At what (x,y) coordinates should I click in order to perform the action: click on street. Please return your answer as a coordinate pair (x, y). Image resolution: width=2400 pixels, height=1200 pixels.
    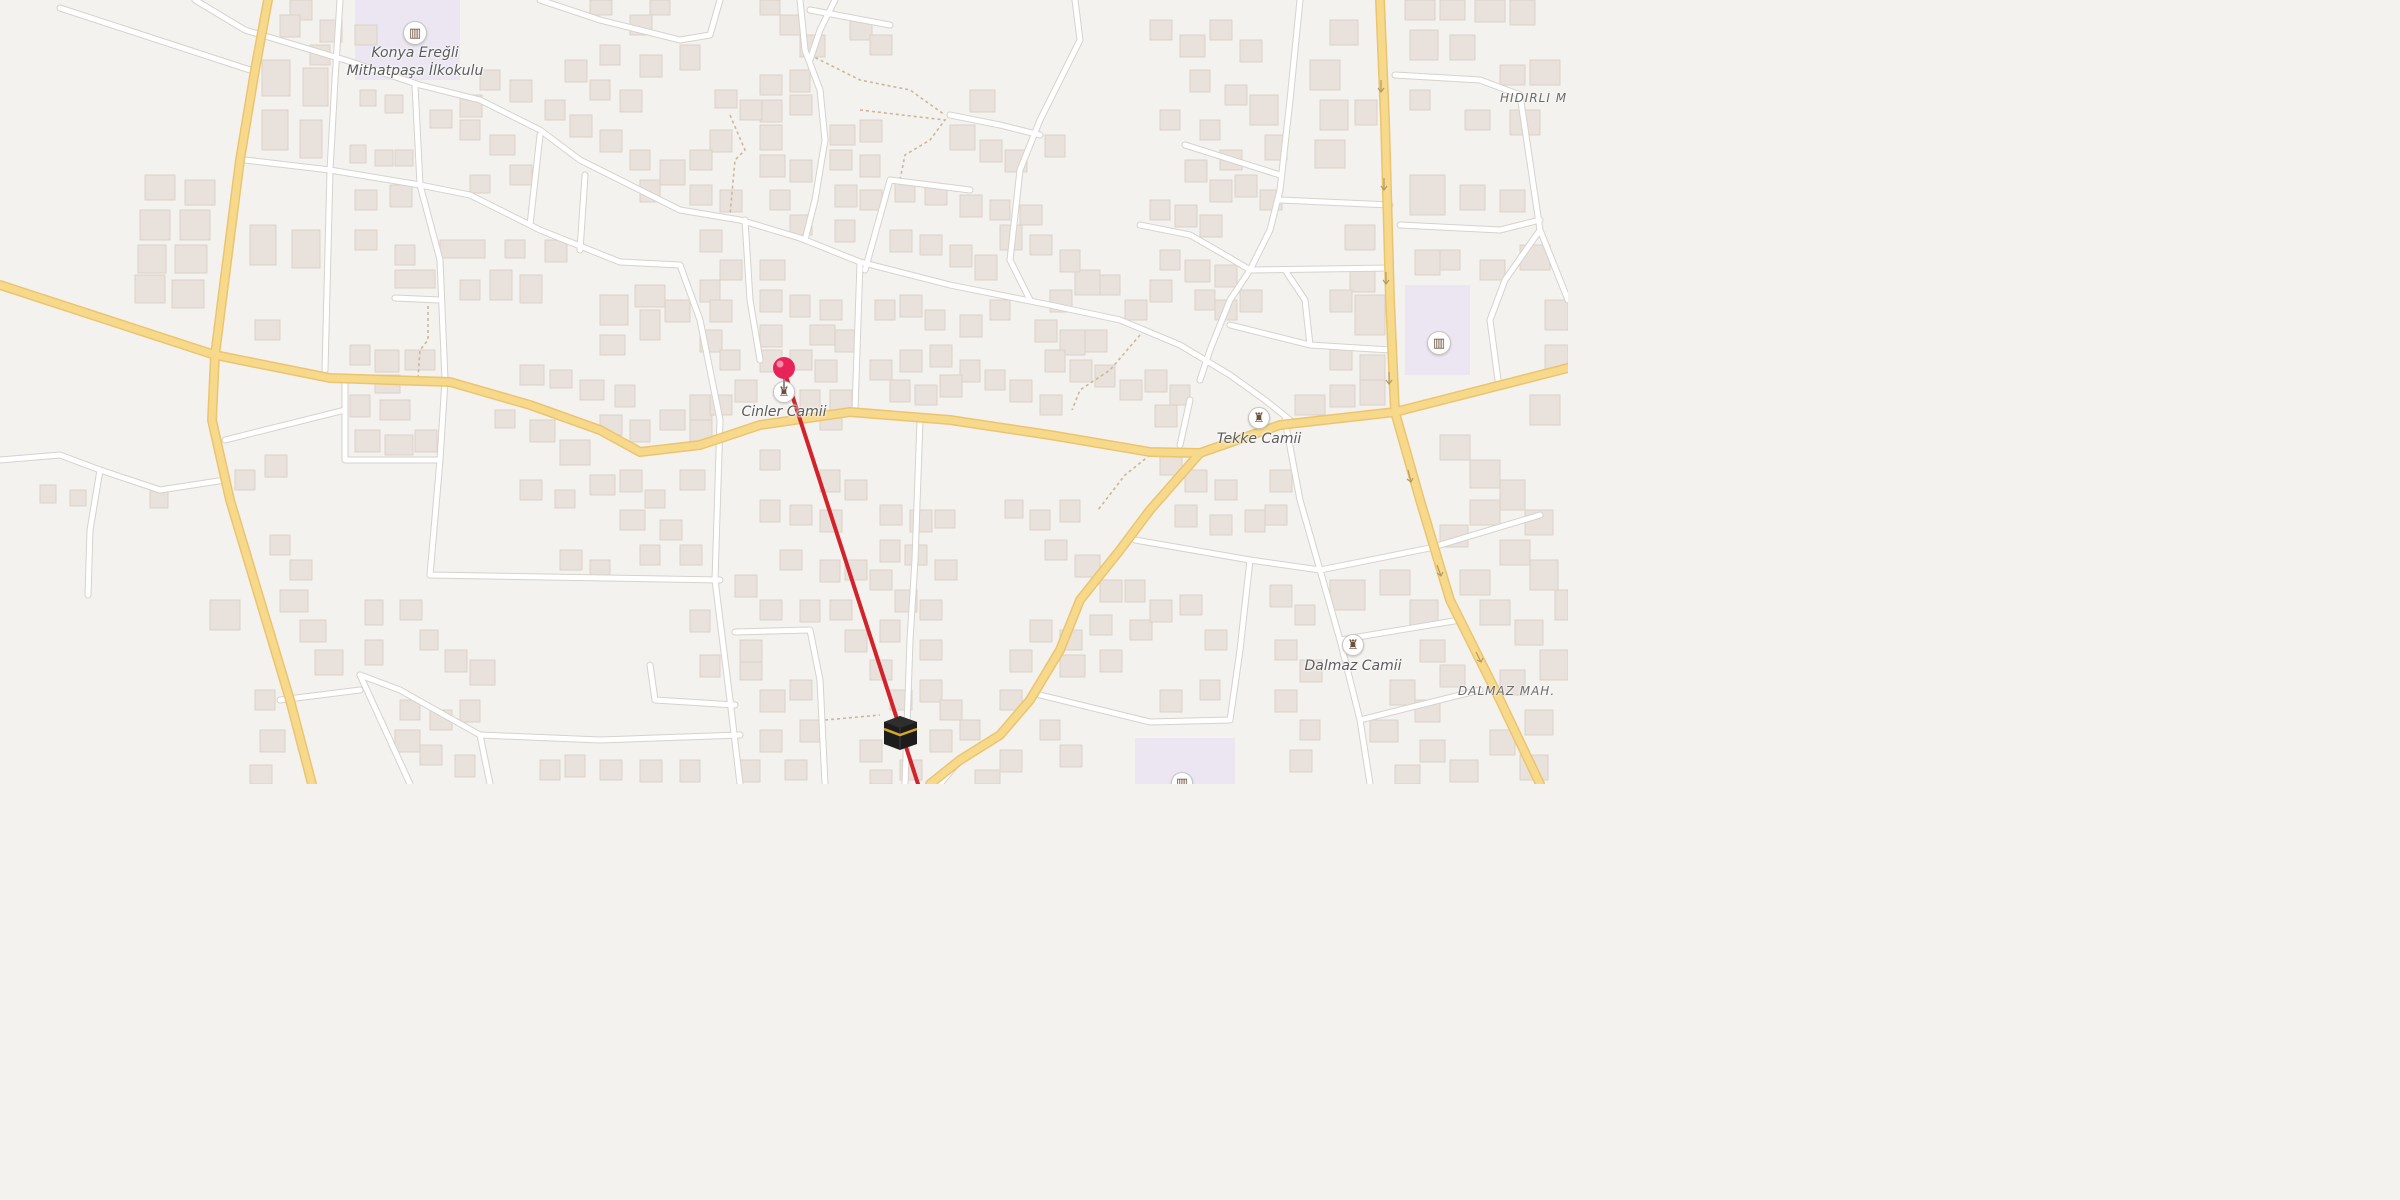
    Looking at the image, I should click on (417, 299).